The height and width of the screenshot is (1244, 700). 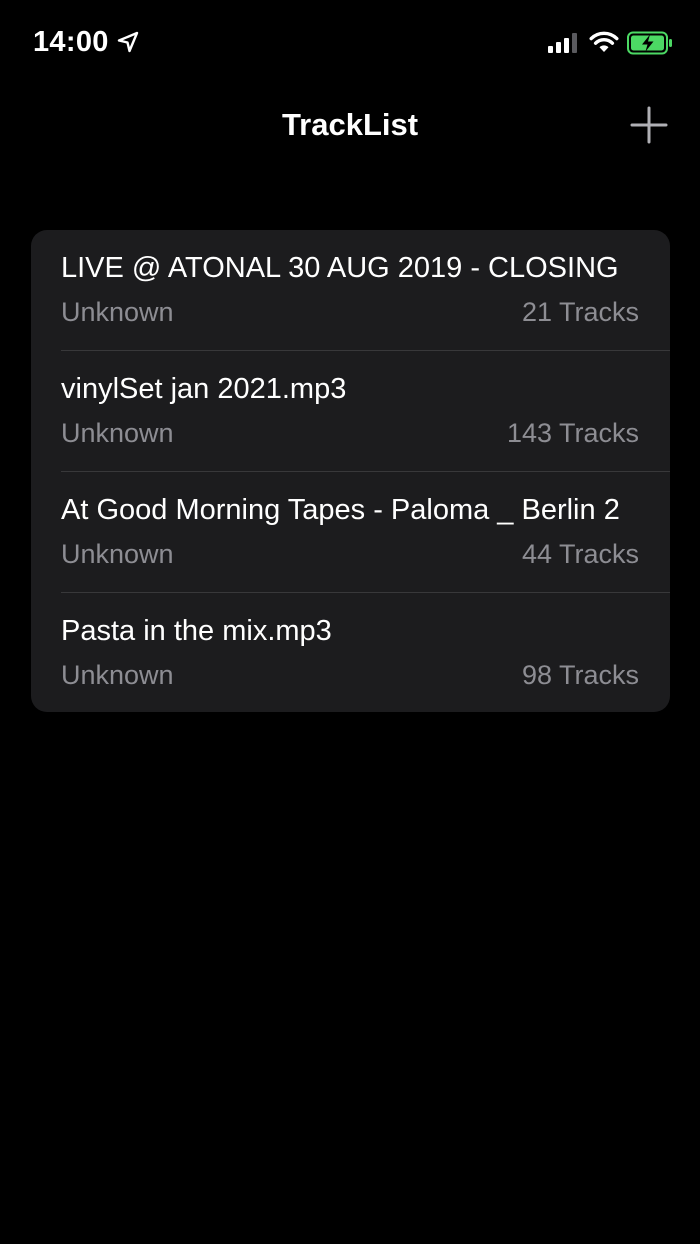 I want to click on tracklist-title: Pasta in the mix.mp3, so click(x=196, y=631).